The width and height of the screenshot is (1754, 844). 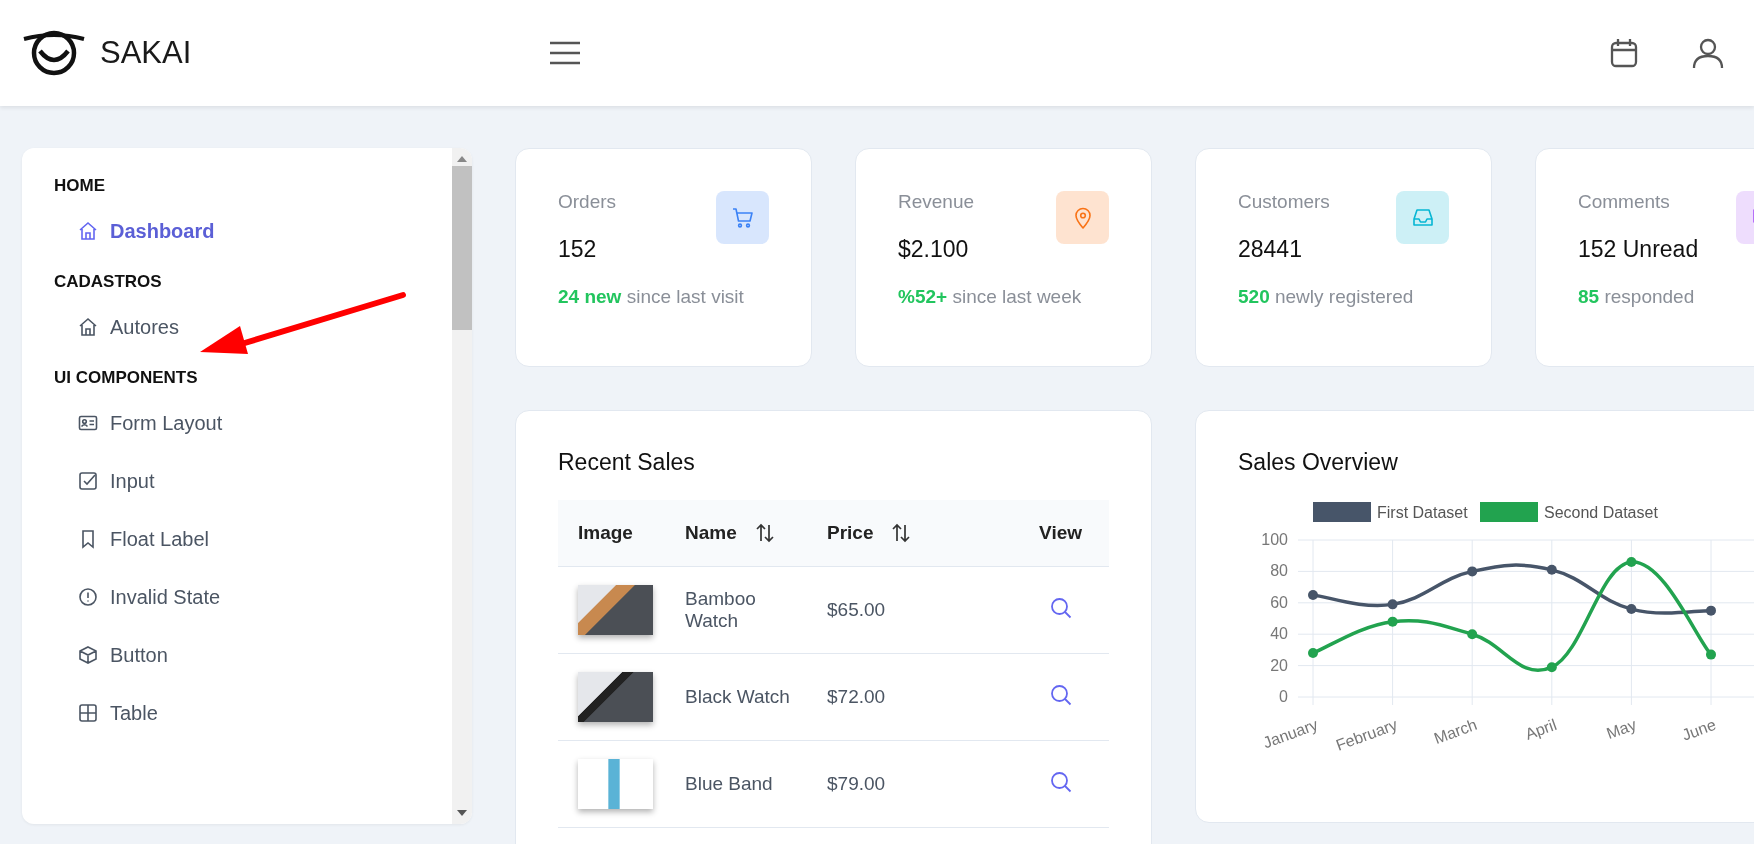 What do you see at coordinates (1279, 634) in the screenshot?
I see `y-tick-label: 40` at bounding box center [1279, 634].